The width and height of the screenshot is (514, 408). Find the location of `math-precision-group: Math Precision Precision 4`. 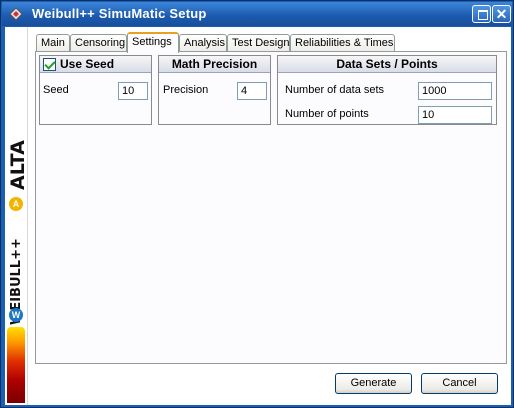

math-precision-group: Math Precision Precision 4 is located at coordinates (214, 90).